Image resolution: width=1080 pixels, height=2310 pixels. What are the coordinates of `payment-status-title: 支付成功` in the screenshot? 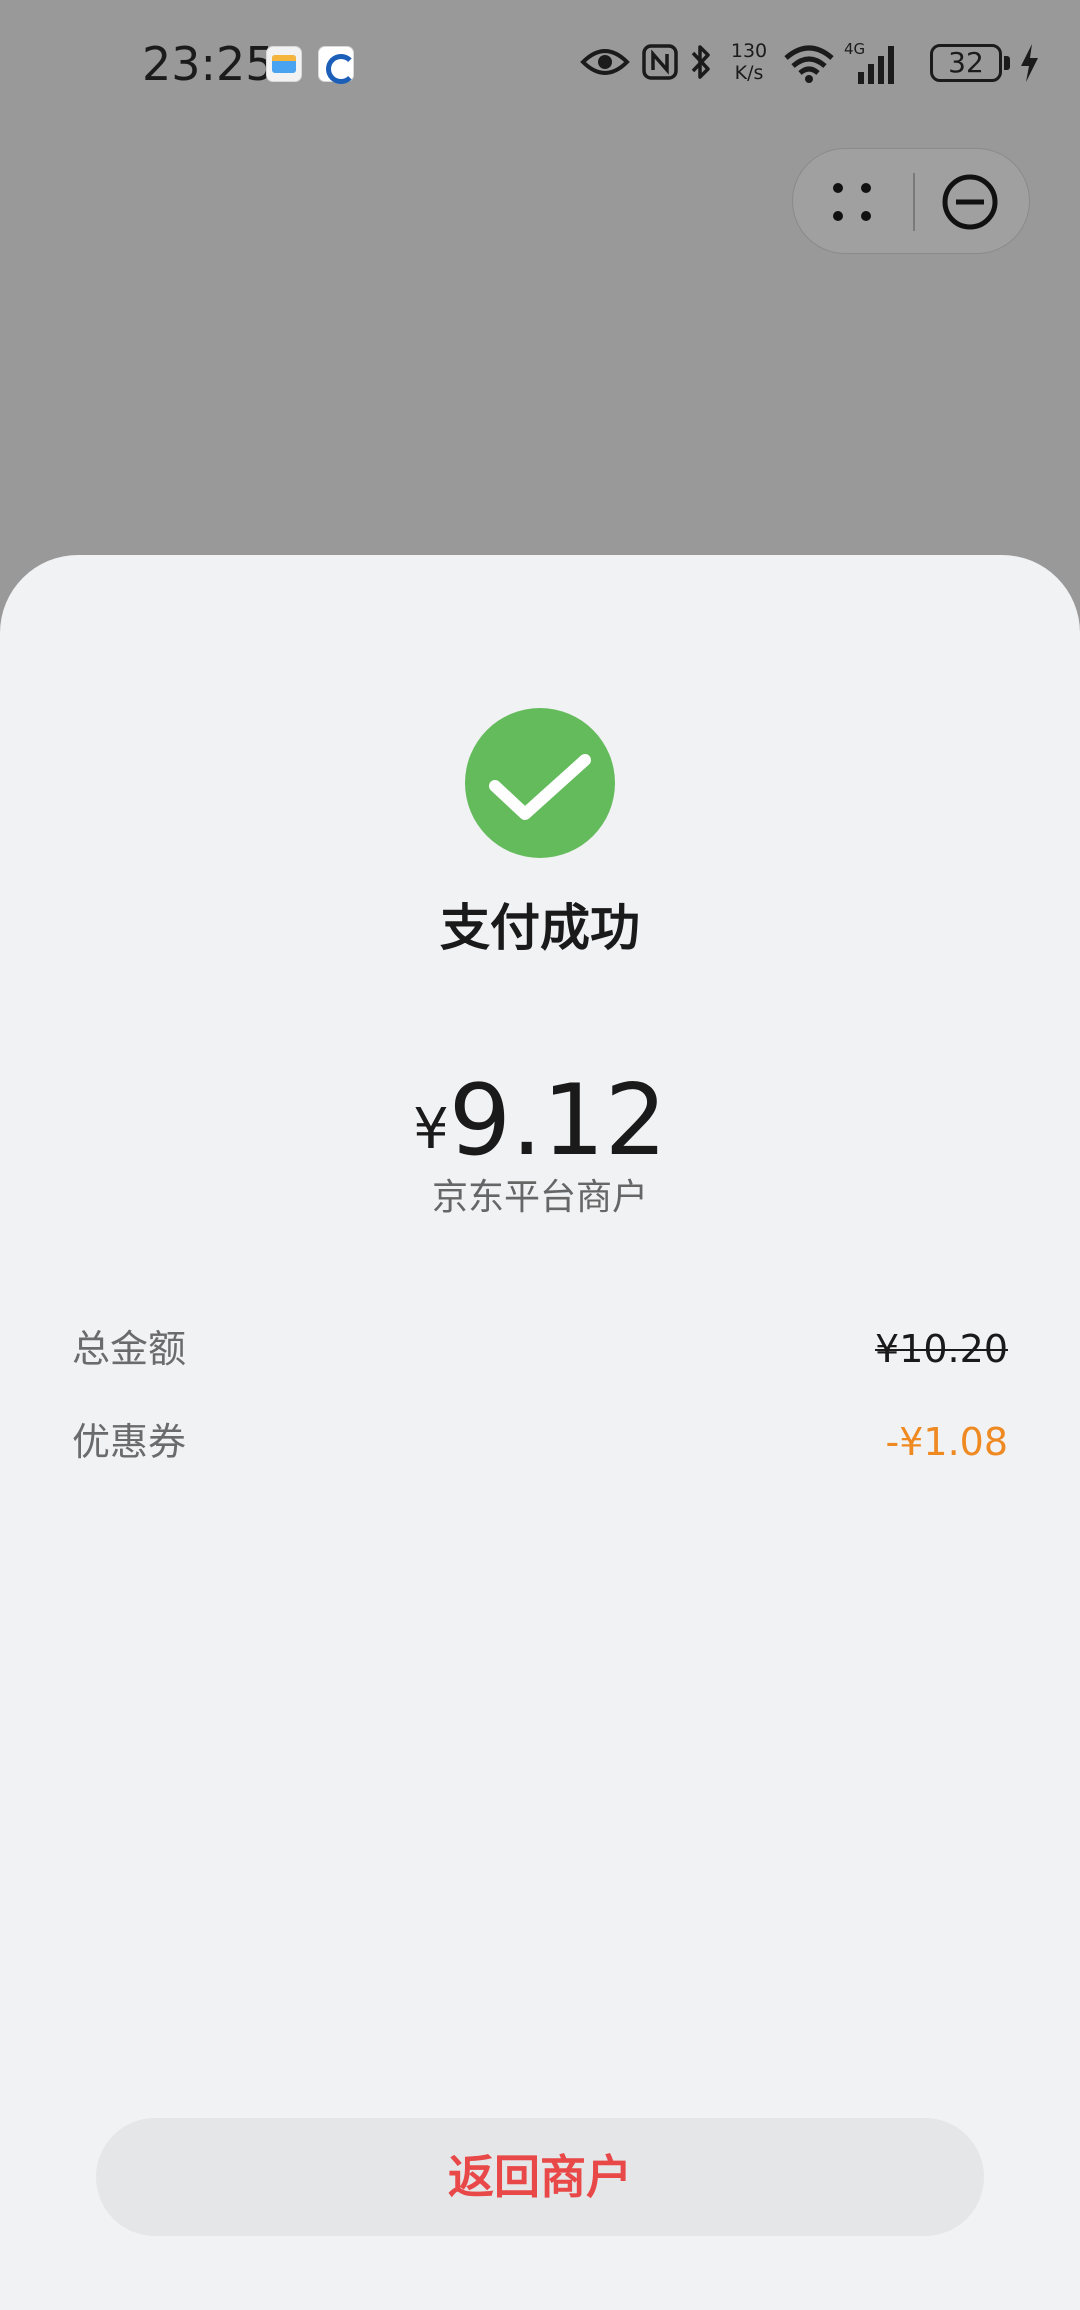 It's located at (540, 928).